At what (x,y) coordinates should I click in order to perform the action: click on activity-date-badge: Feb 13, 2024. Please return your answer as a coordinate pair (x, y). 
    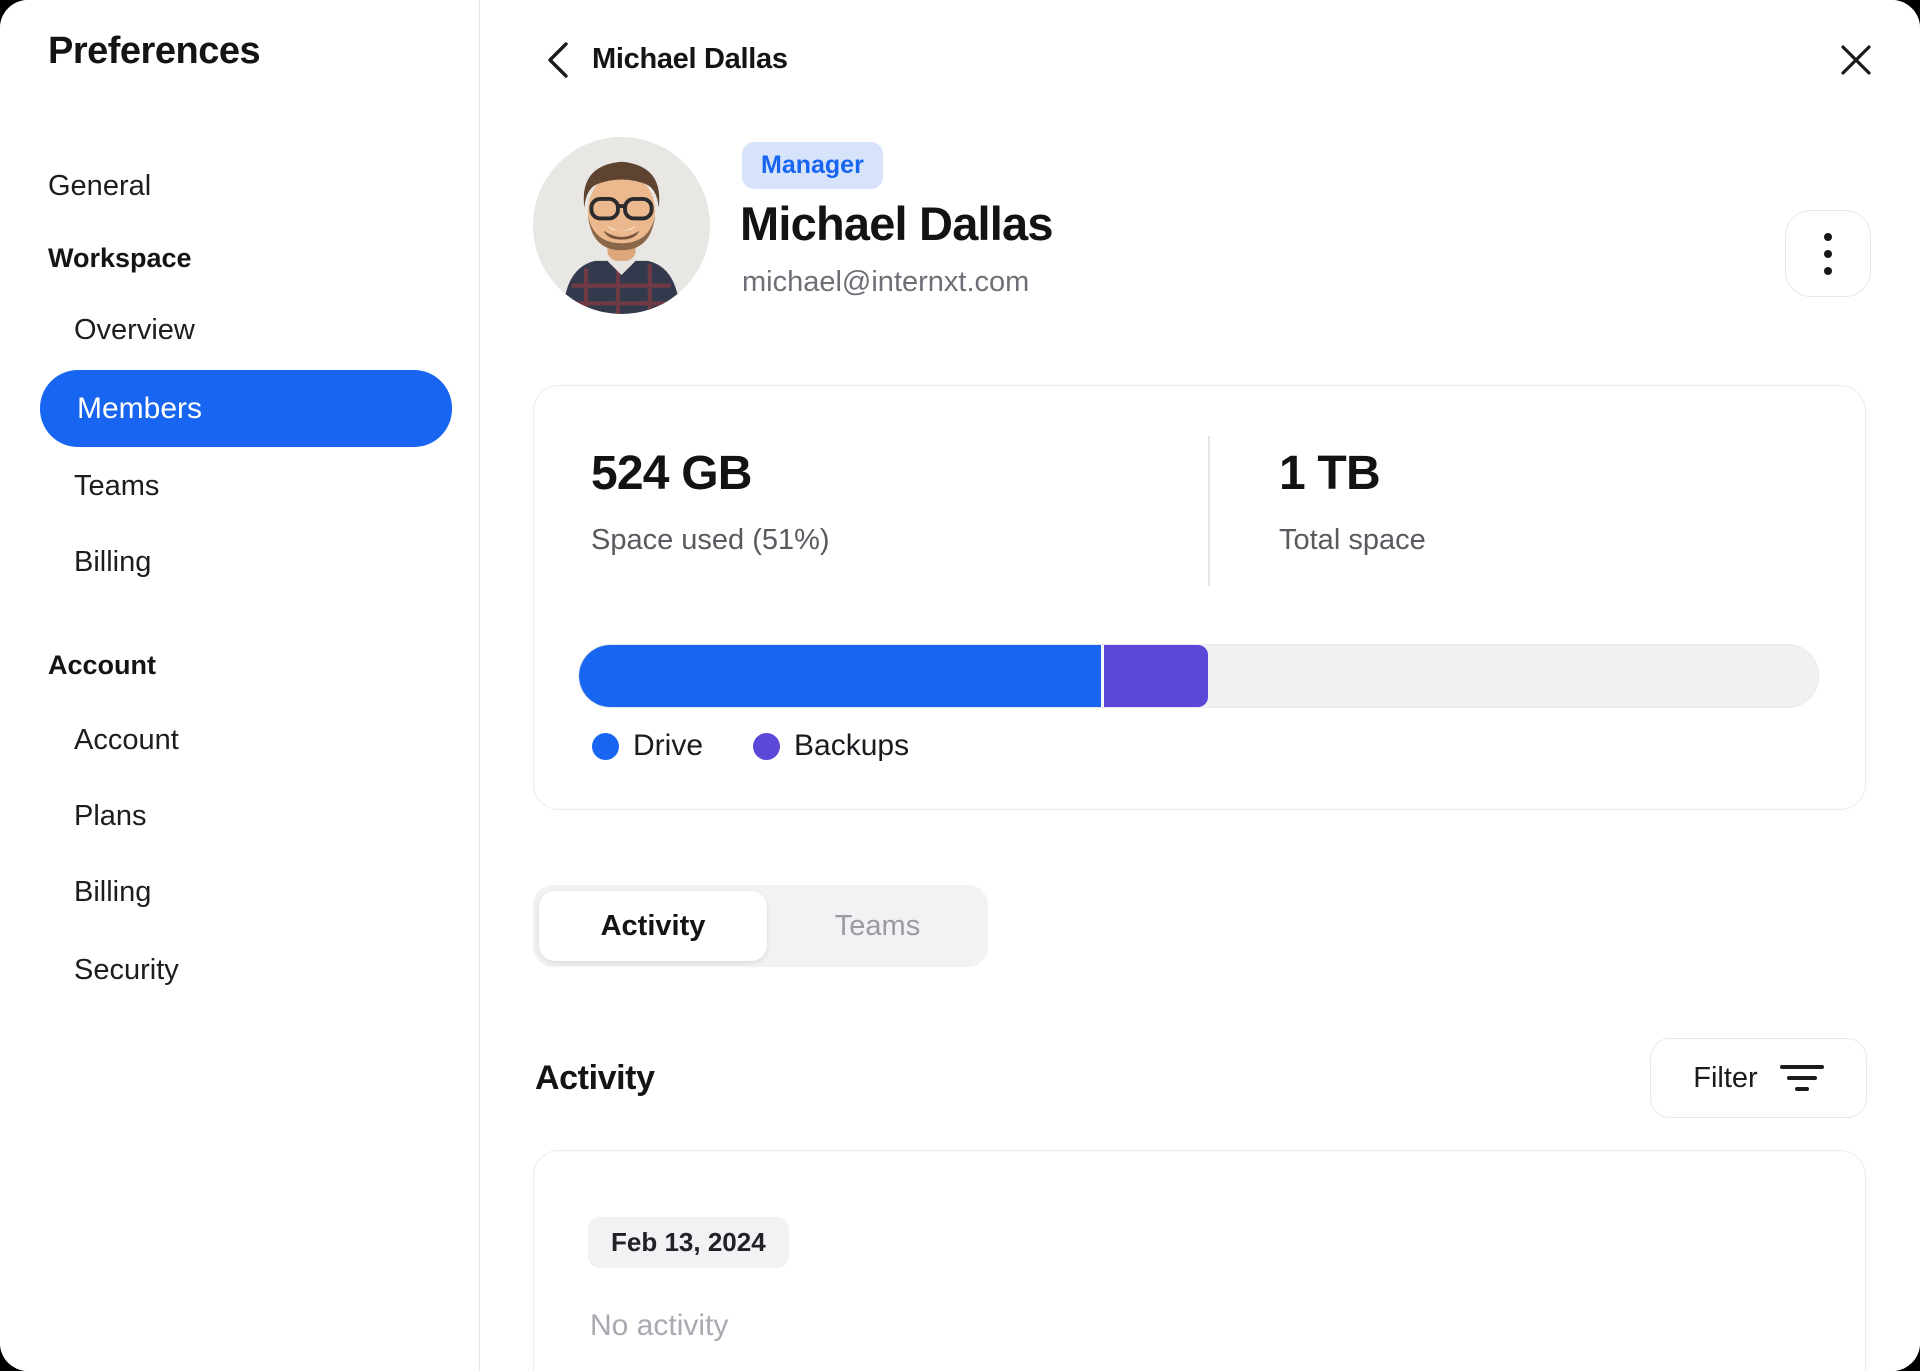
    Looking at the image, I should click on (688, 1242).